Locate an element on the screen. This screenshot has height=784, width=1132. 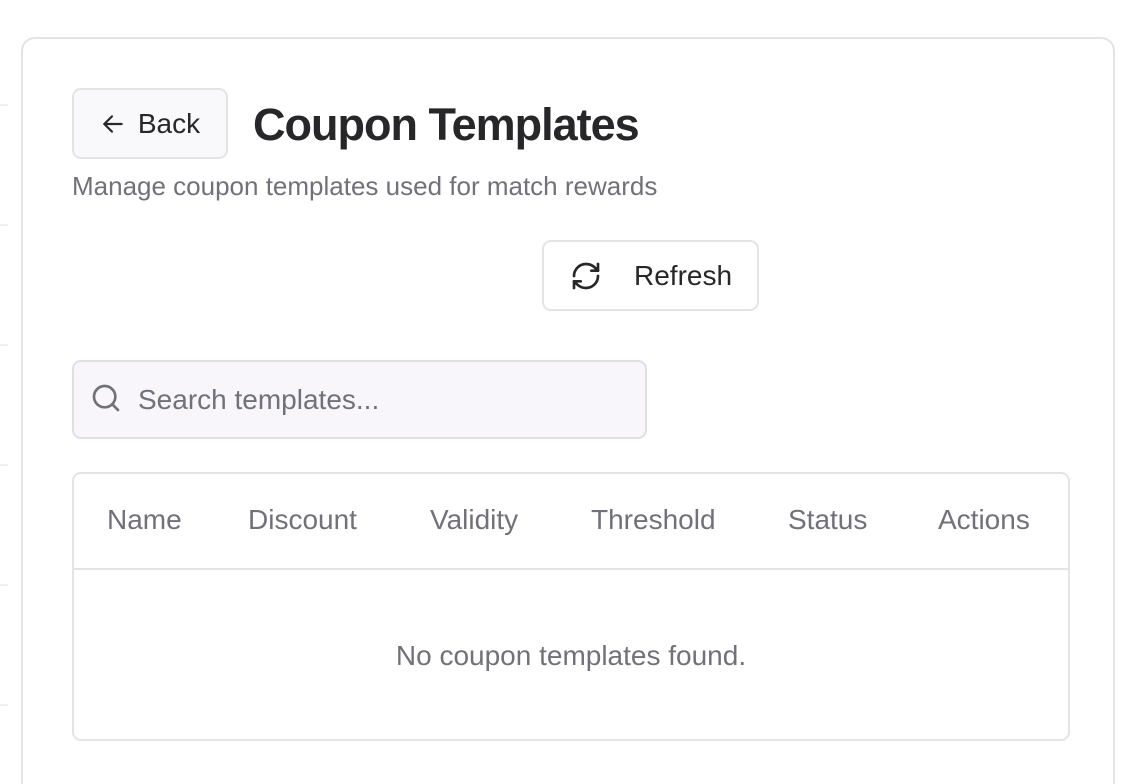
back-button: Back is located at coordinates (150, 123).